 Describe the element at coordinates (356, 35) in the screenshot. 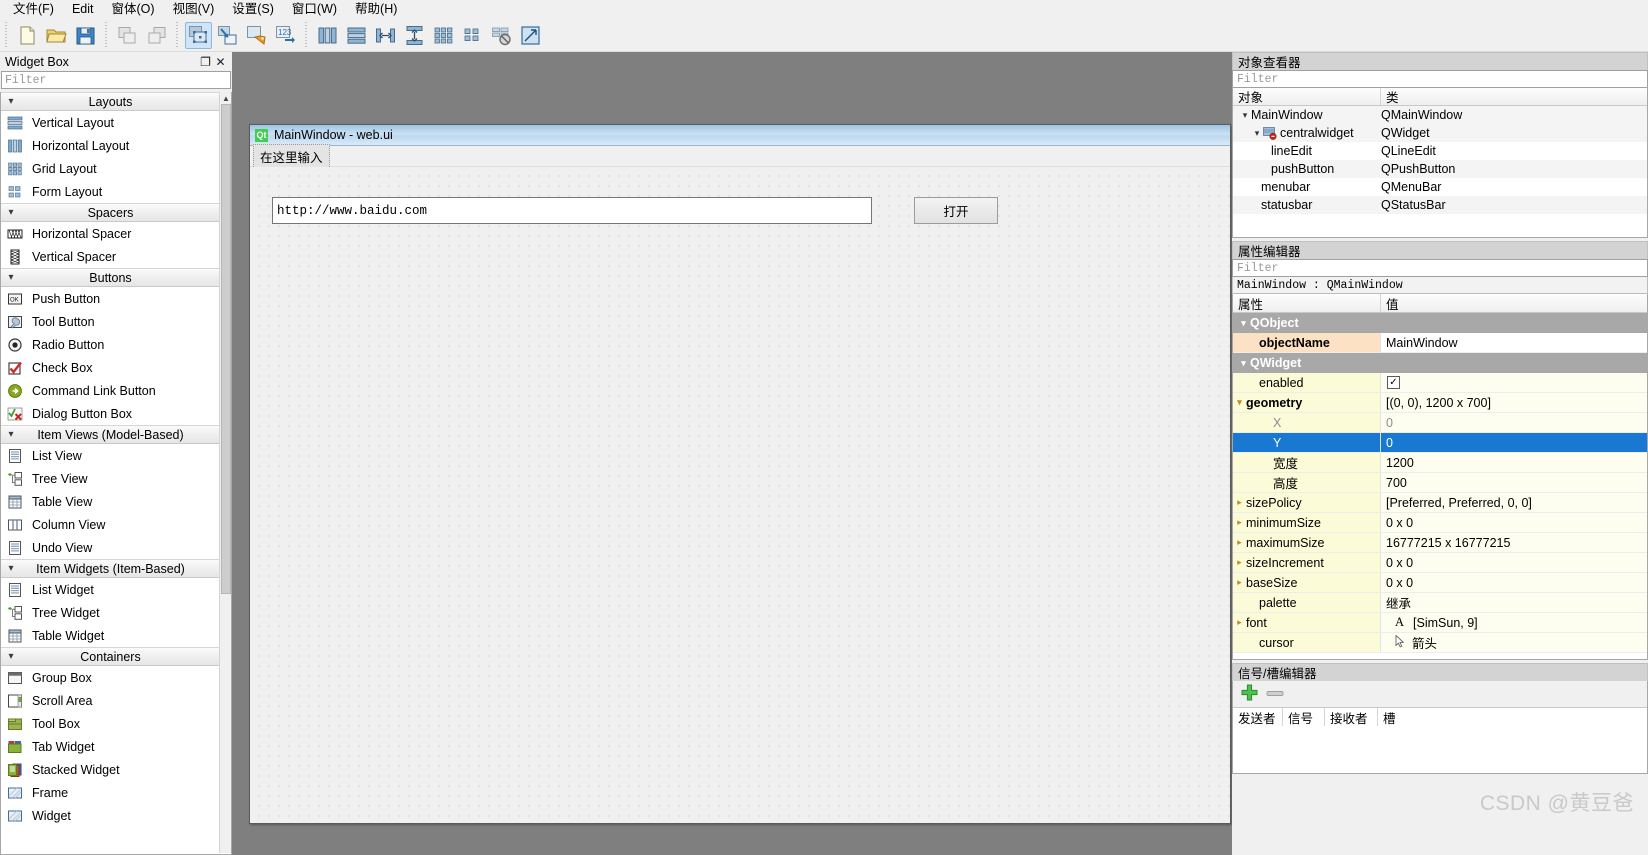

I see `layout-vertically-icon` at that location.